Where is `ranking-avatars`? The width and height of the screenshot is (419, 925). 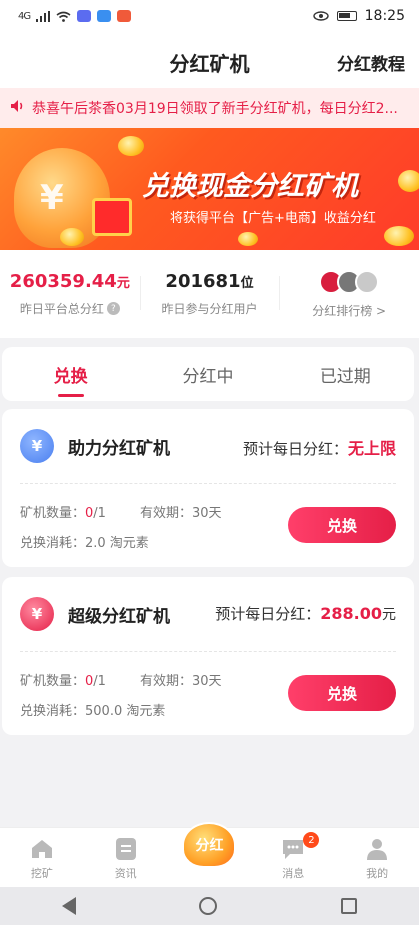 ranking-avatars is located at coordinates (349, 281).